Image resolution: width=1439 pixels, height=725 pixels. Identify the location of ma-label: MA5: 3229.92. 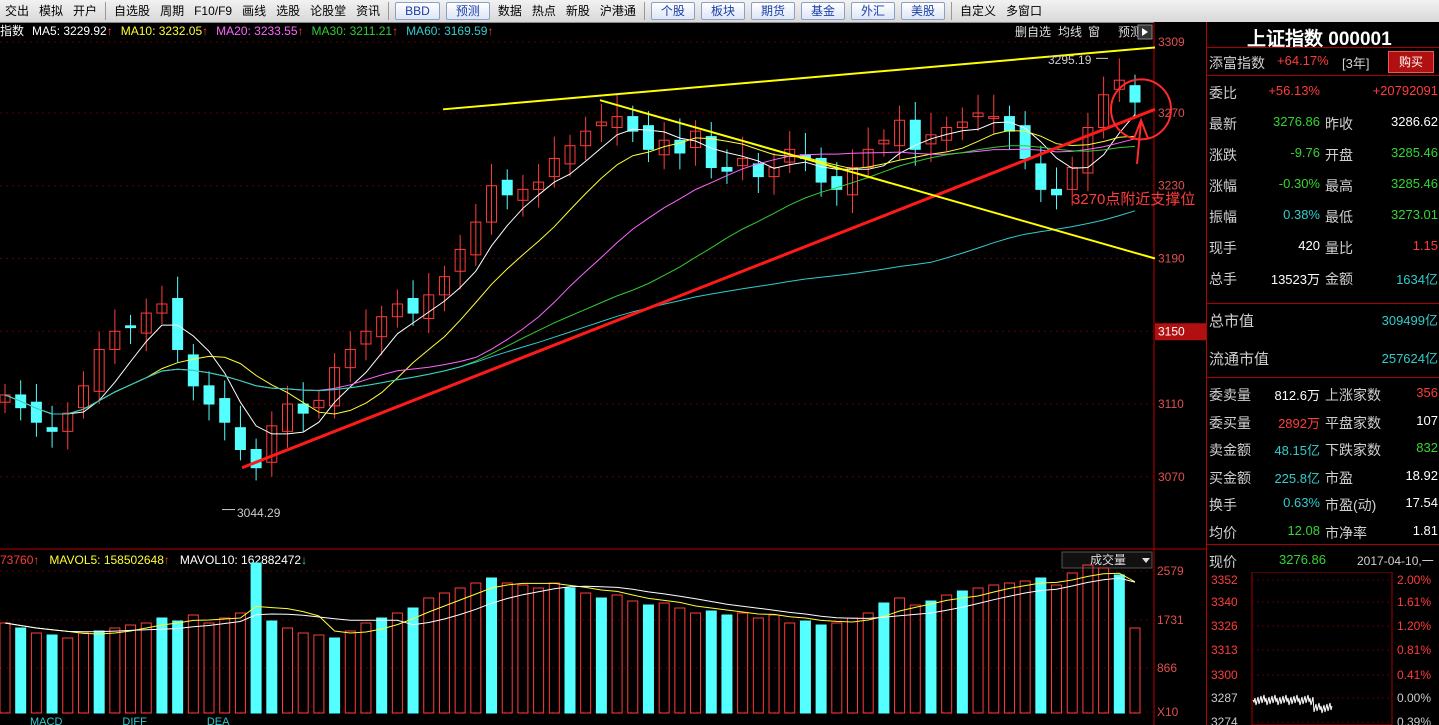
(69, 31).